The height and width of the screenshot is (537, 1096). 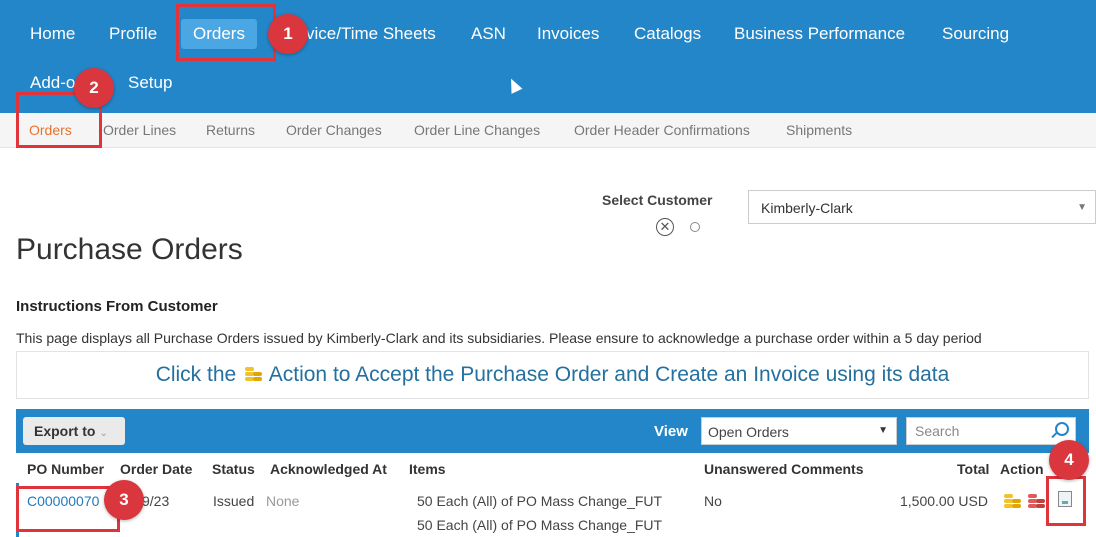 I want to click on status: Issued, so click(x=234, y=501).